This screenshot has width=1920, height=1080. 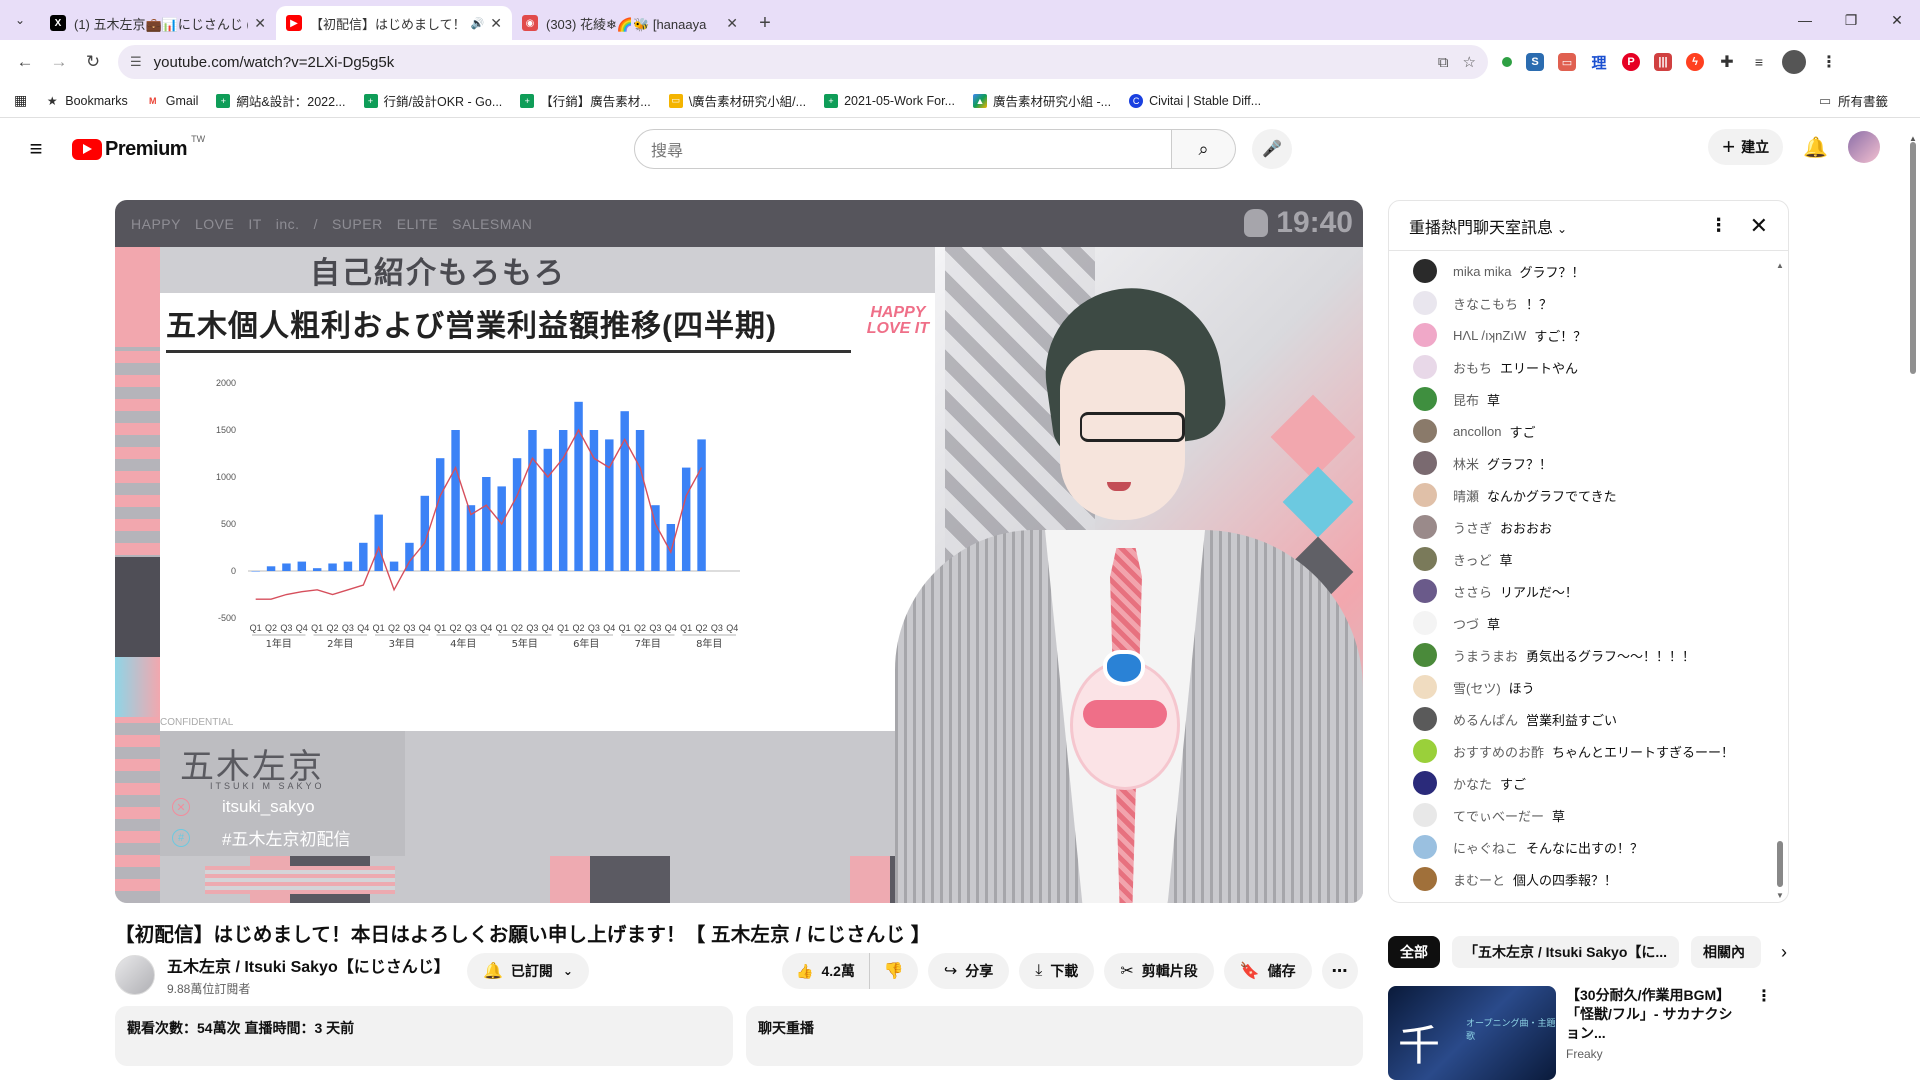 I want to click on search-input: 搜尋, so click(x=903, y=149).